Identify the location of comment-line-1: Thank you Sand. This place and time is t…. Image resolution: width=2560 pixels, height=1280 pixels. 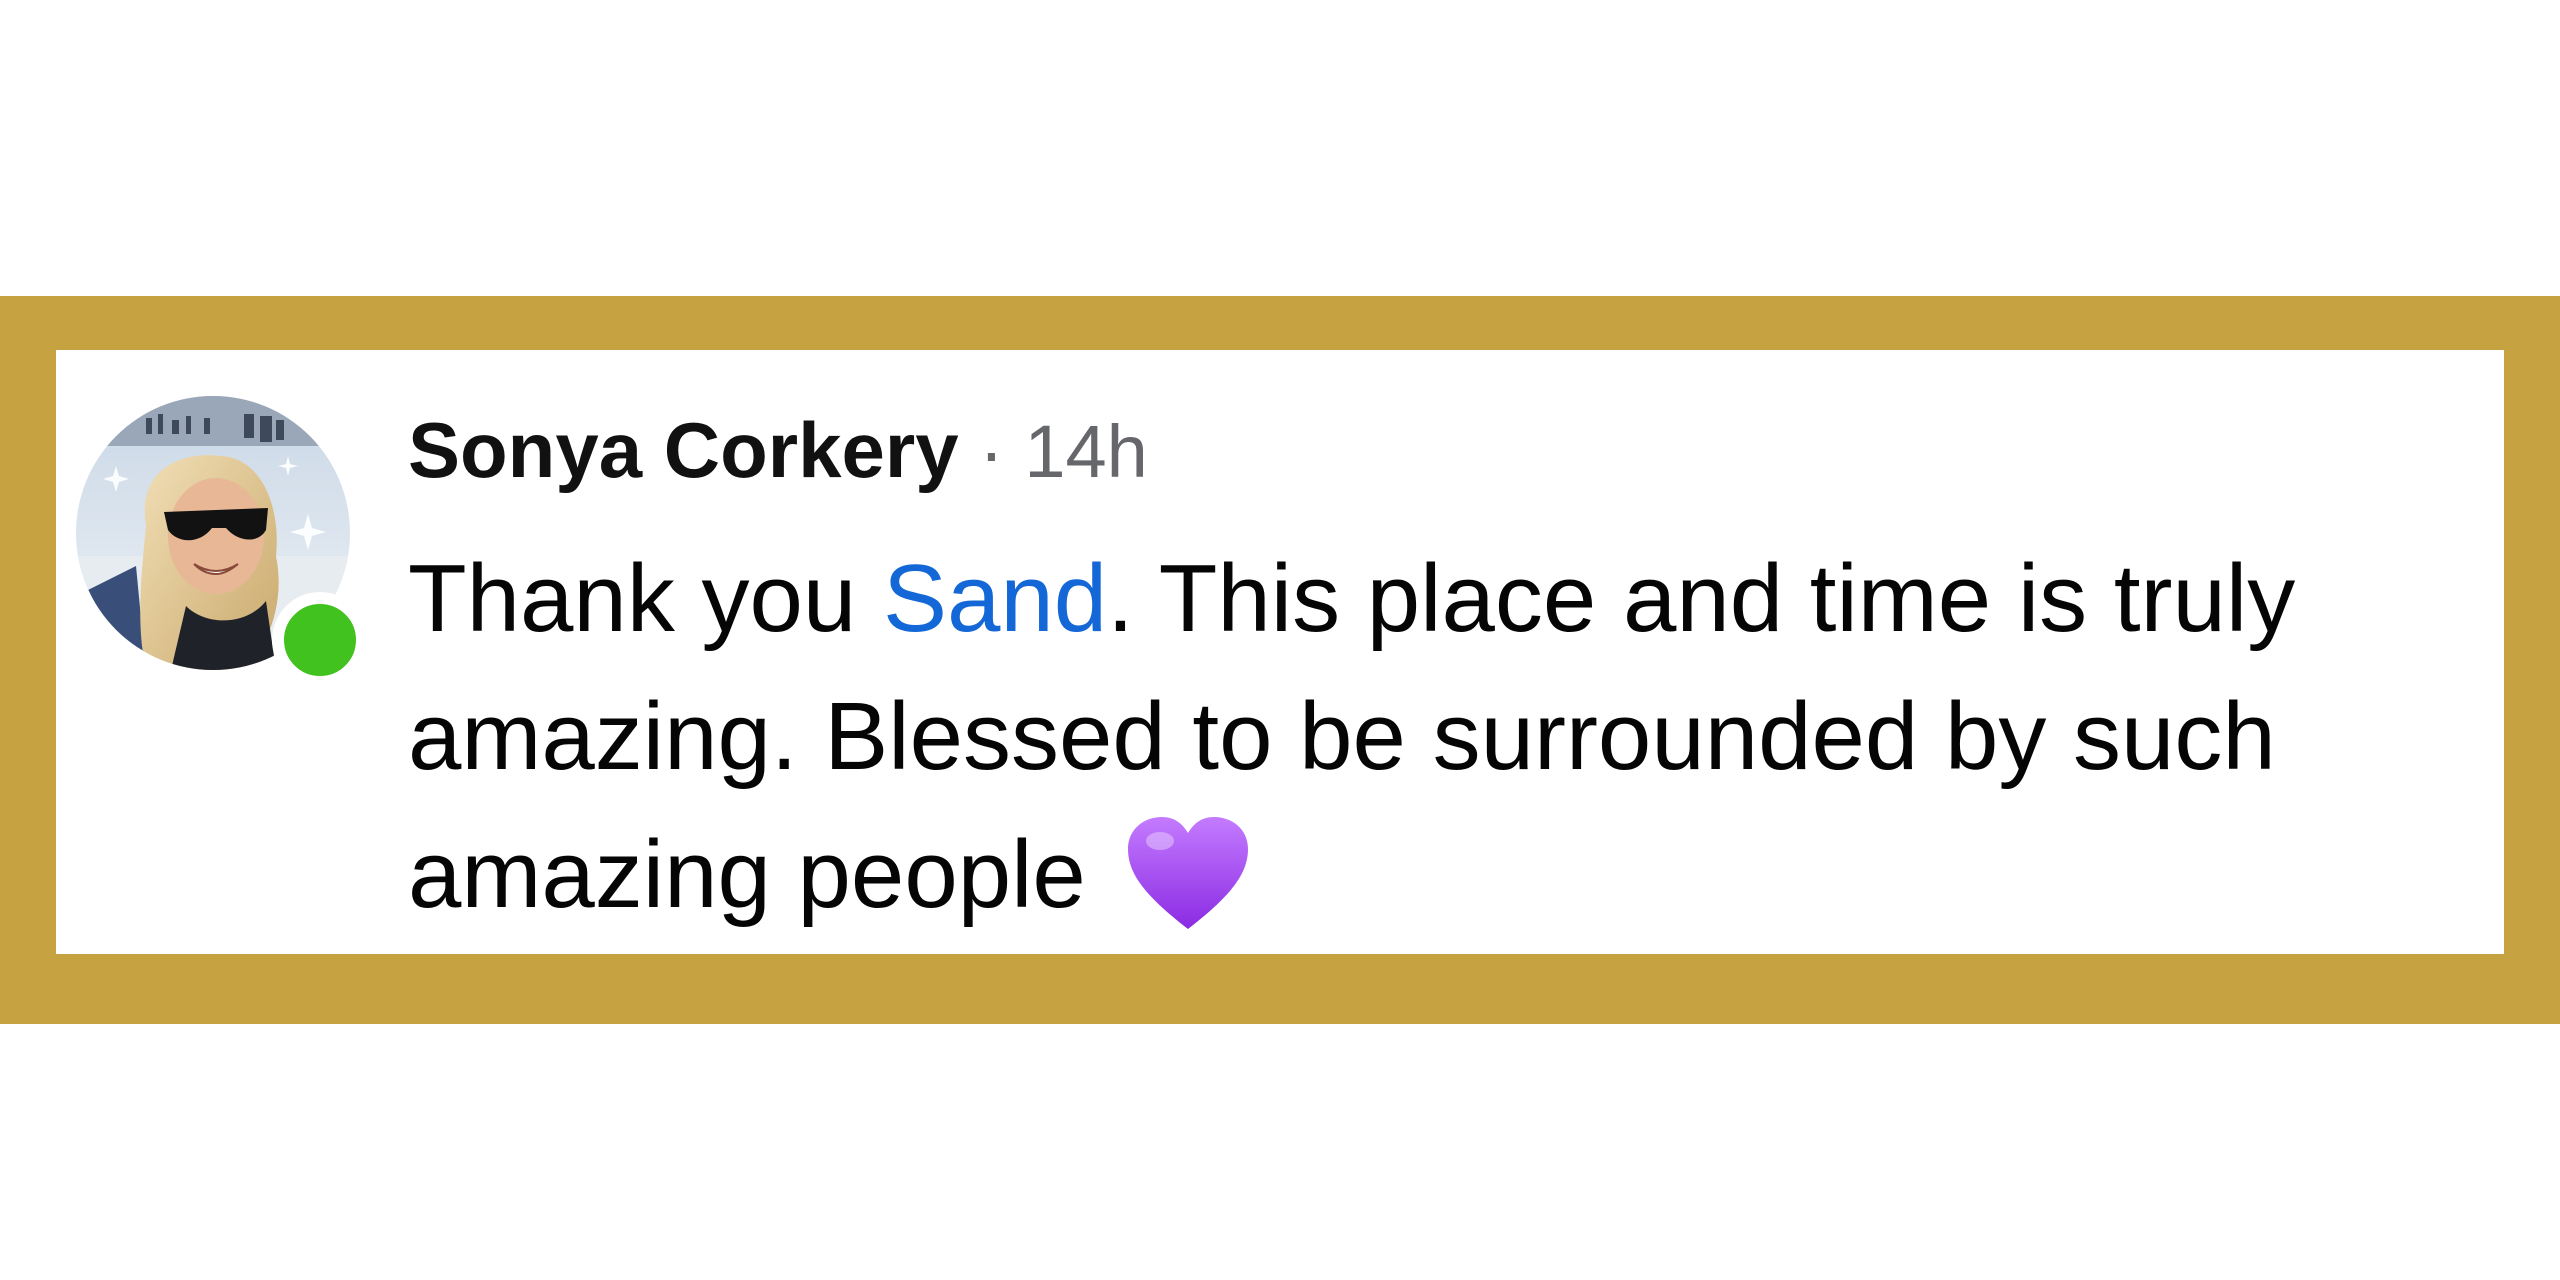
(1443, 599).